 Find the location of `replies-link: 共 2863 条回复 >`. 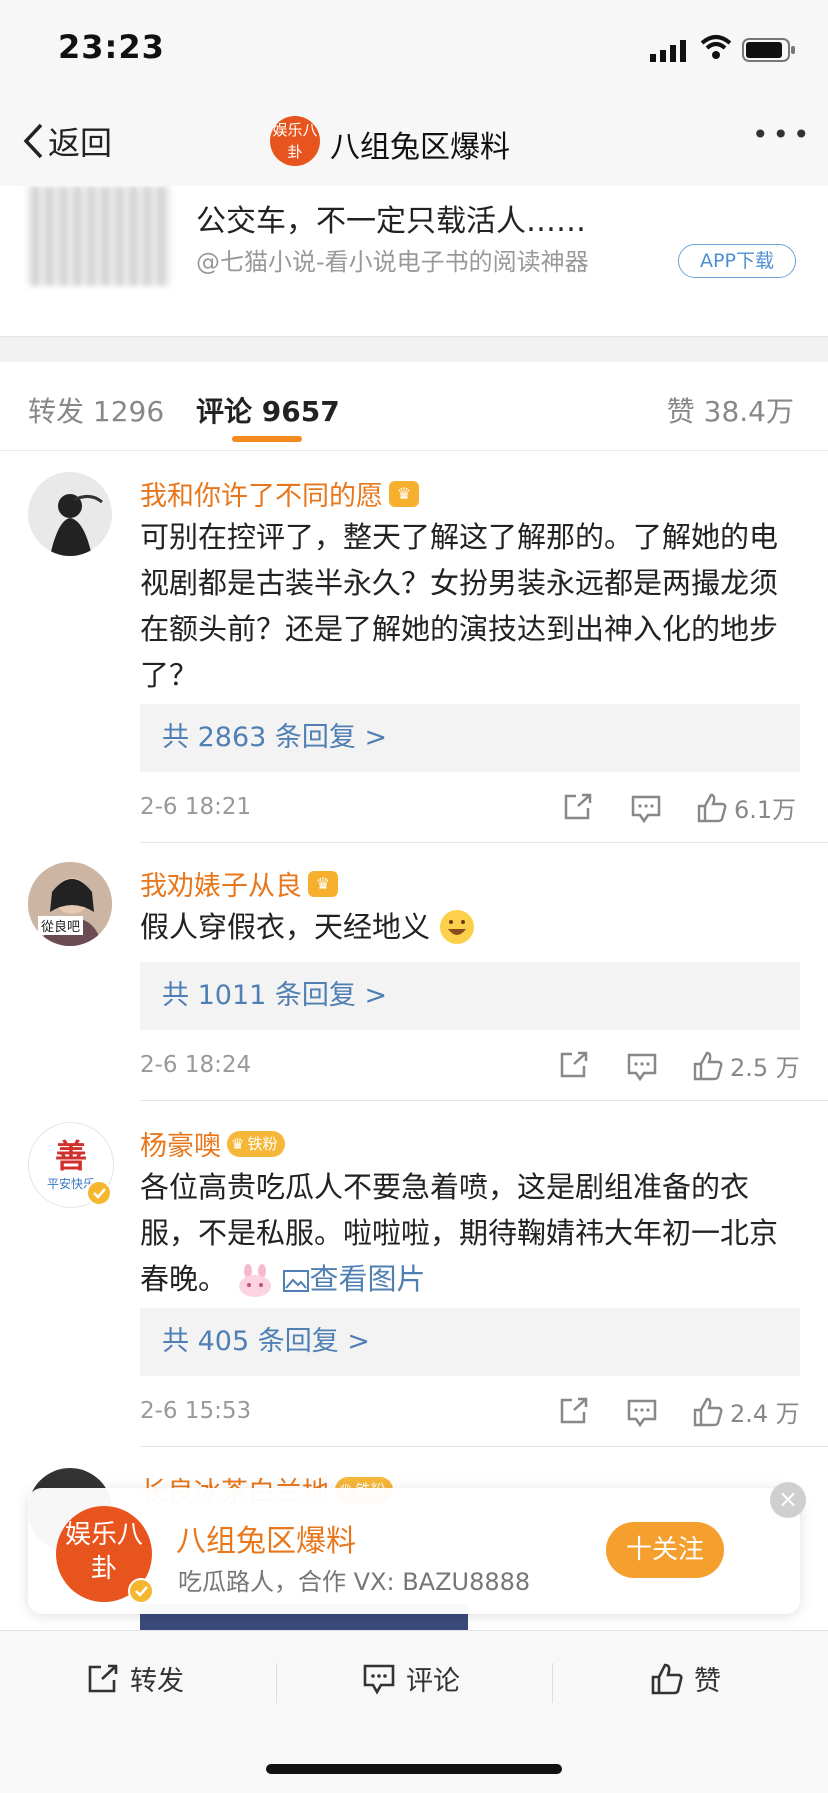

replies-link: 共 2863 条回复 > is located at coordinates (470, 738).